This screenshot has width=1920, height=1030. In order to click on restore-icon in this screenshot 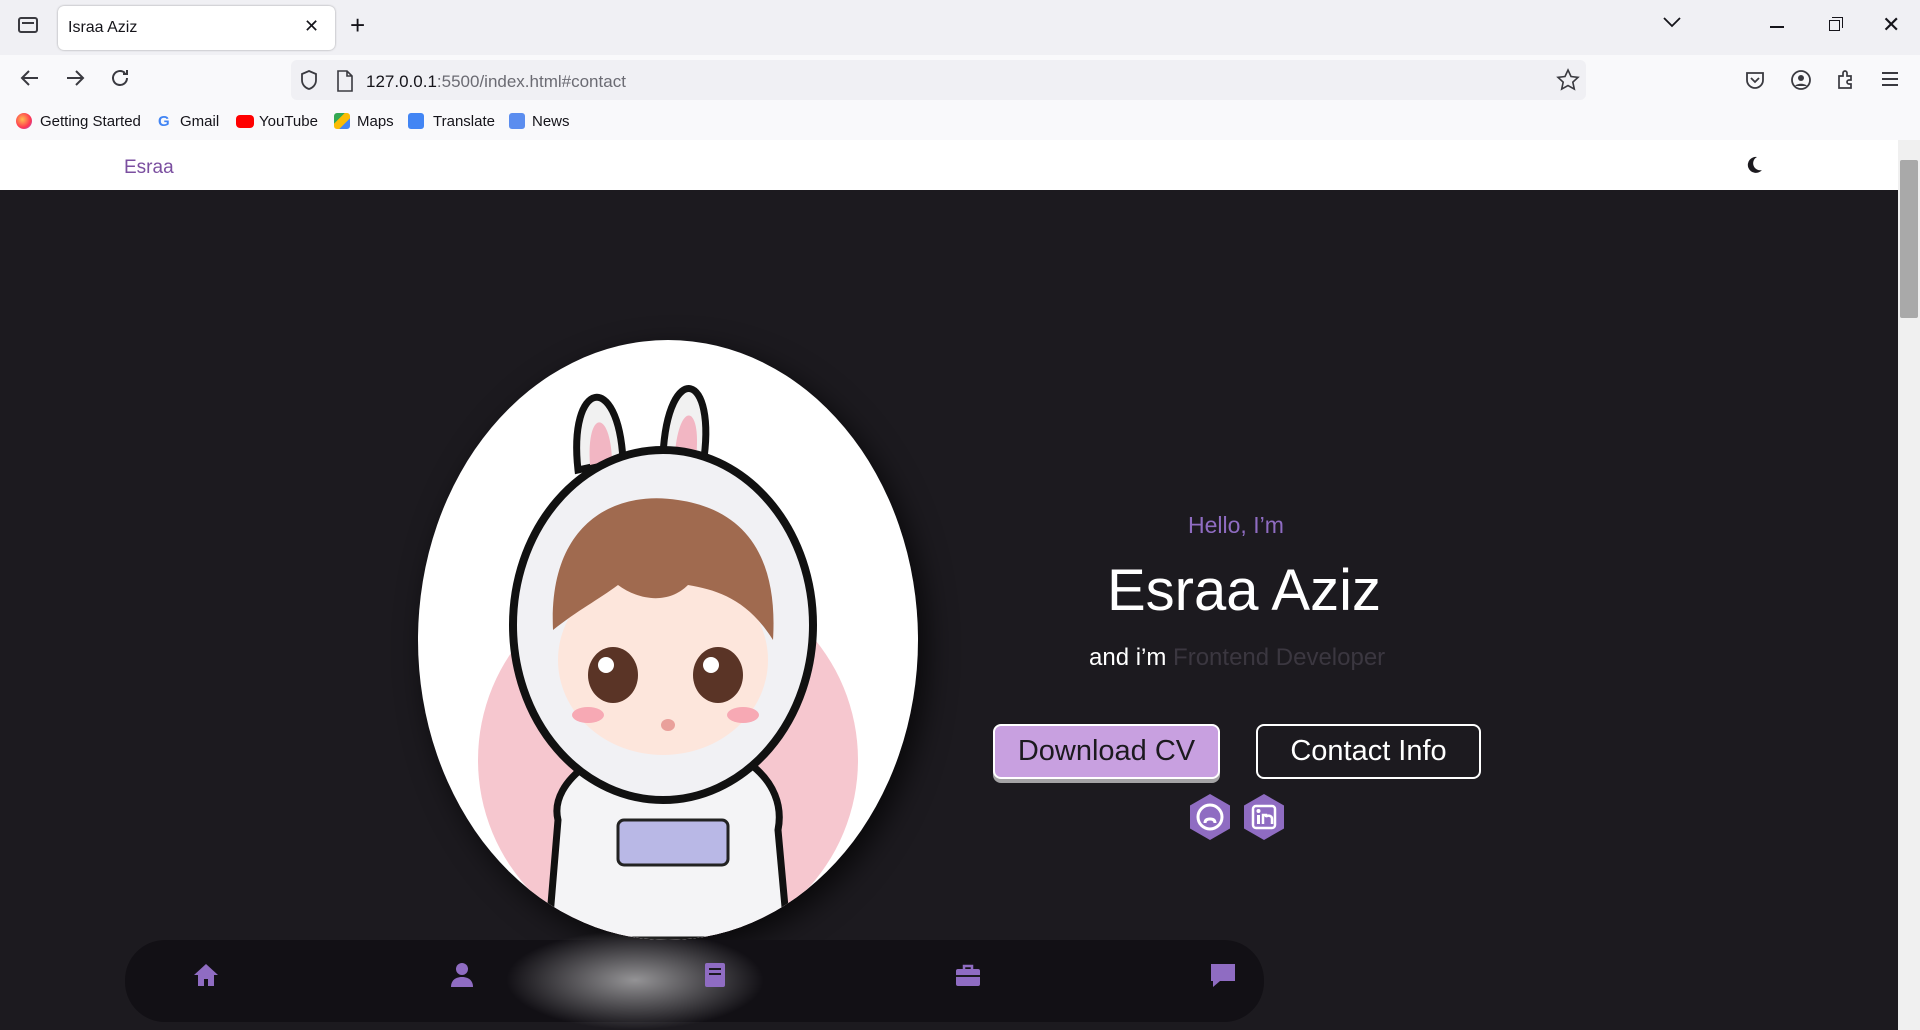, I will do `click(1836, 24)`.